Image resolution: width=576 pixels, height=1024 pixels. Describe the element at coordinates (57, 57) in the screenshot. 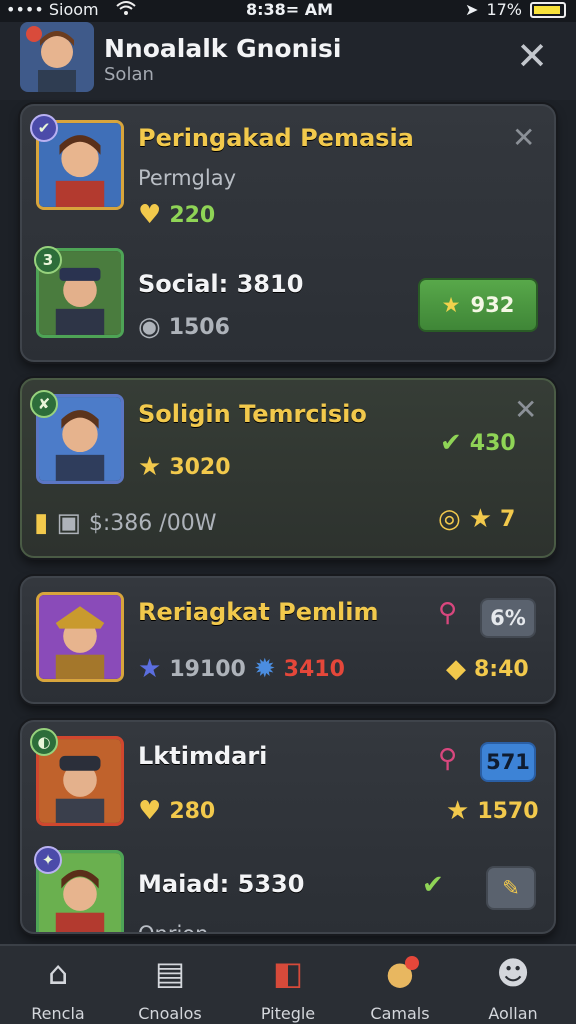

I see `profile-avatar` at that location.